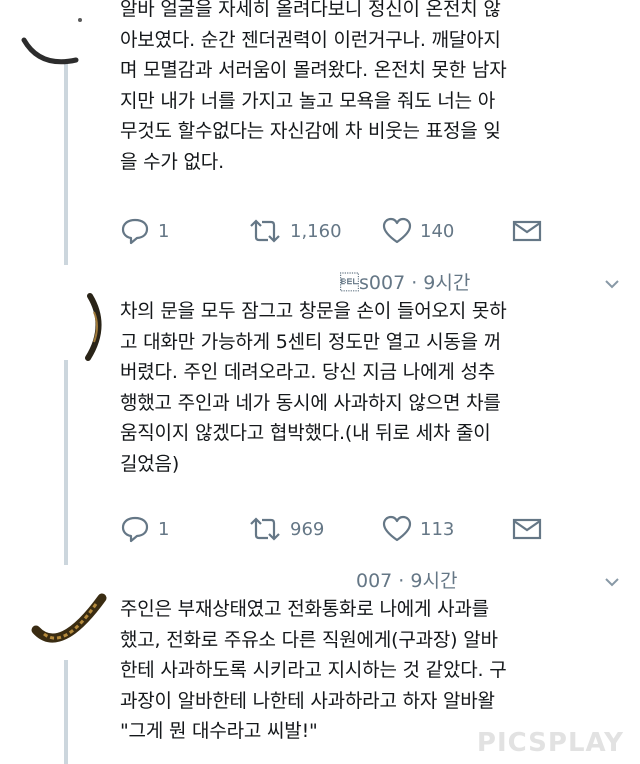 Image resolution: width=640 pixels, height=764 pixels. Describe the element at coordinates (316, 231) in the screenshot. I see `retweet-count: 1,160` at that location.